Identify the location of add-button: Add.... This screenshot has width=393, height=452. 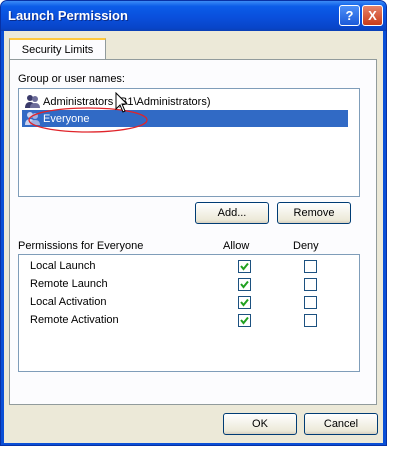
(232, 213).